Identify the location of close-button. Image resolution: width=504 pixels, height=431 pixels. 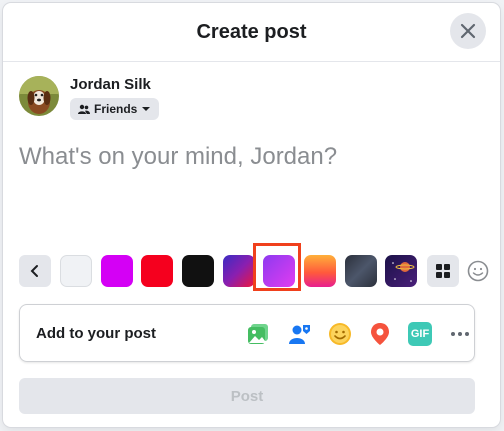
(468, 31).